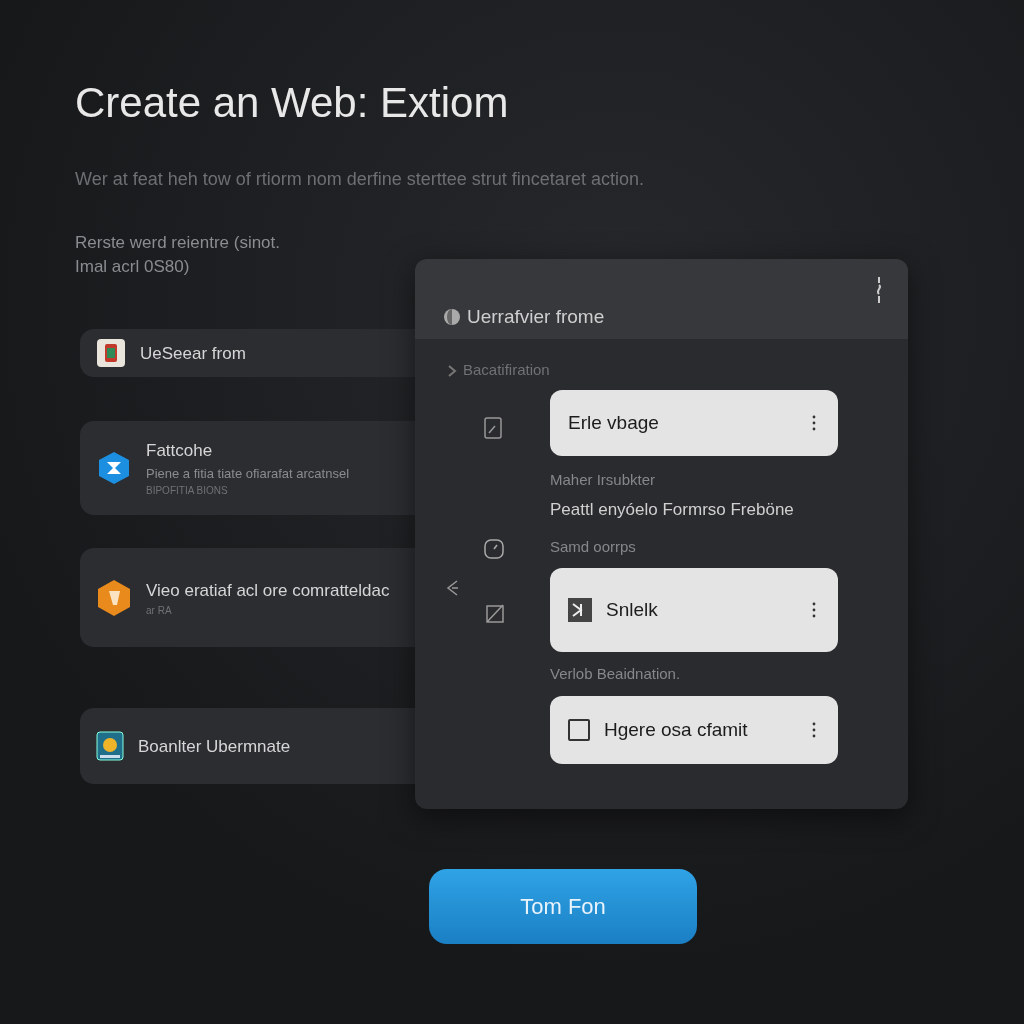 This screenshot has height=1024, width=1024. What do you see at coordinates (579, 729) in the screenshot?
I see `checkbox` at bounding box center [579, 729].